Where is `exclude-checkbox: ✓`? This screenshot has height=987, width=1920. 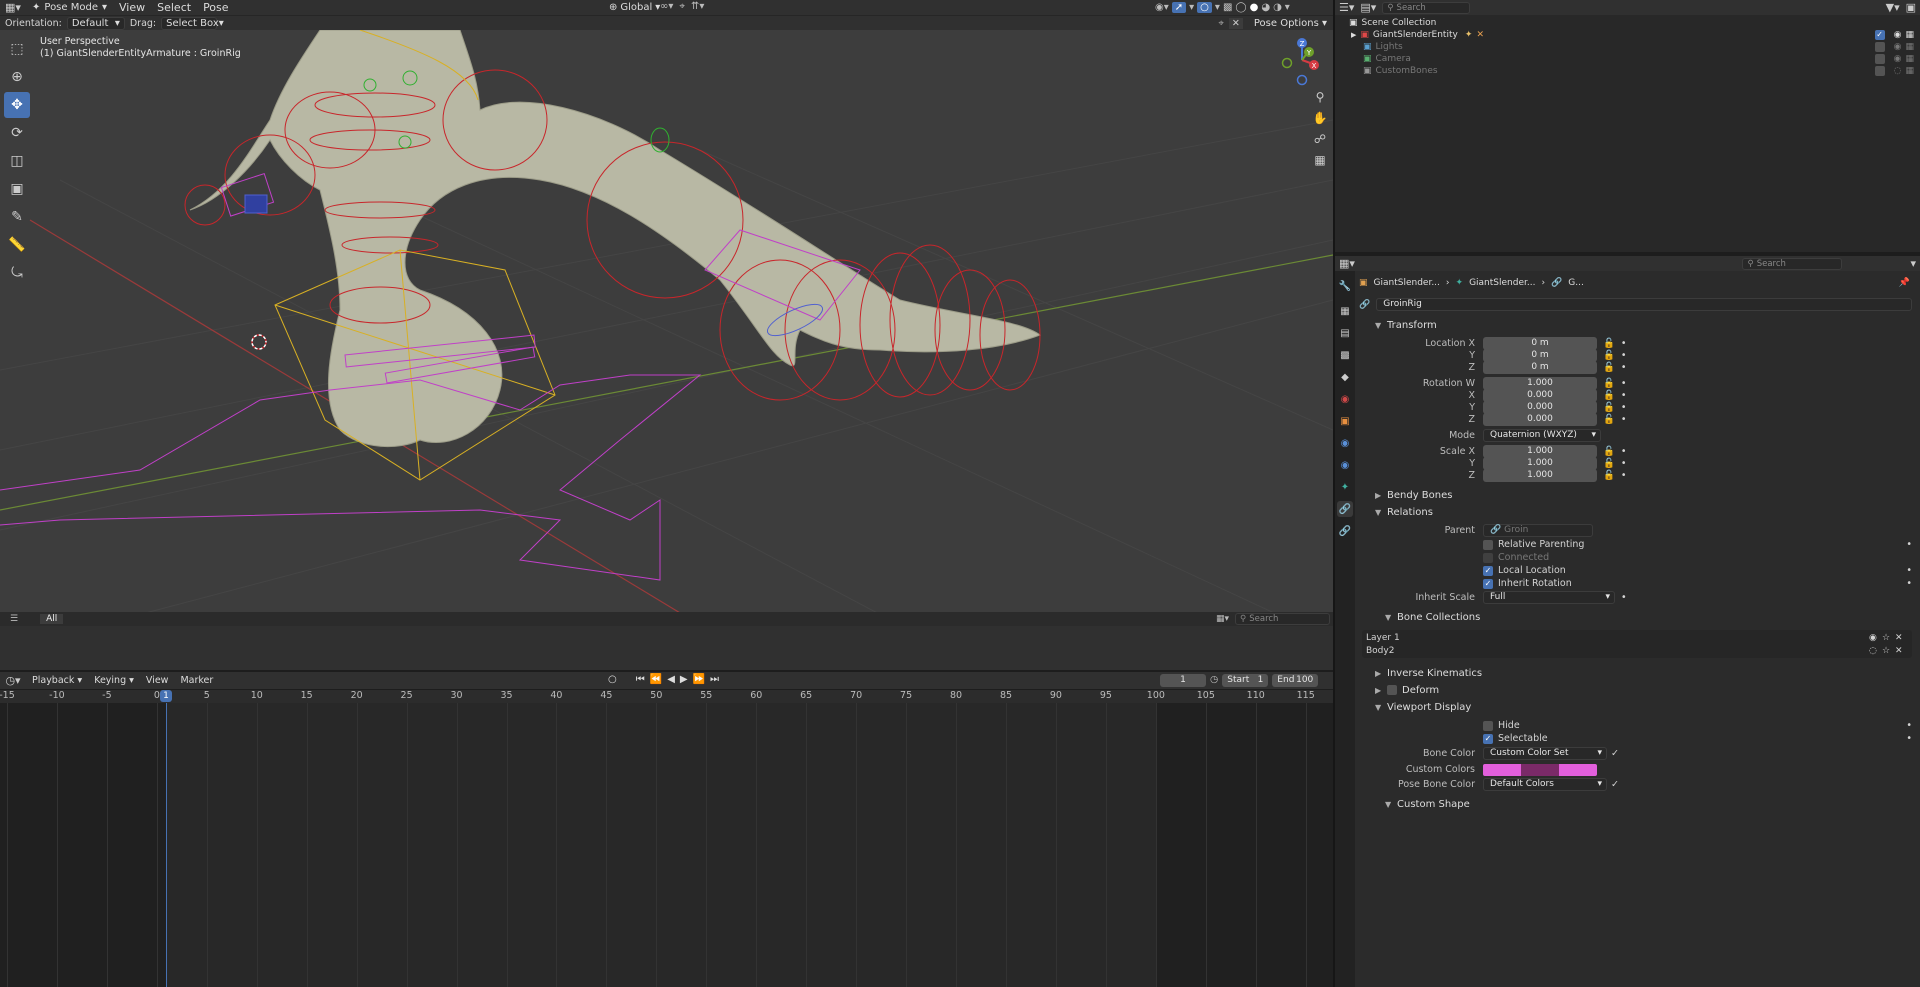 exclude-checkbox: ✓ is located at coordinates (1879, 35).